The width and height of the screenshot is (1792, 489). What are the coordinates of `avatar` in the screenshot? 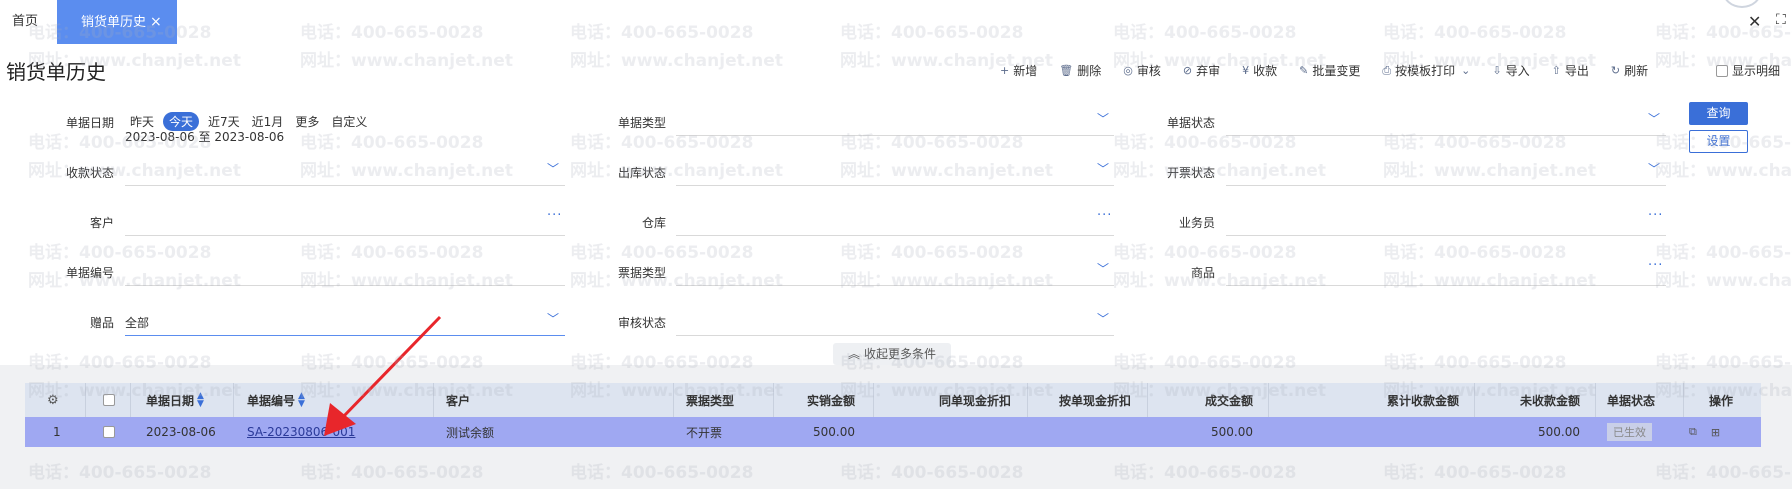 It's located at (1742, 4).